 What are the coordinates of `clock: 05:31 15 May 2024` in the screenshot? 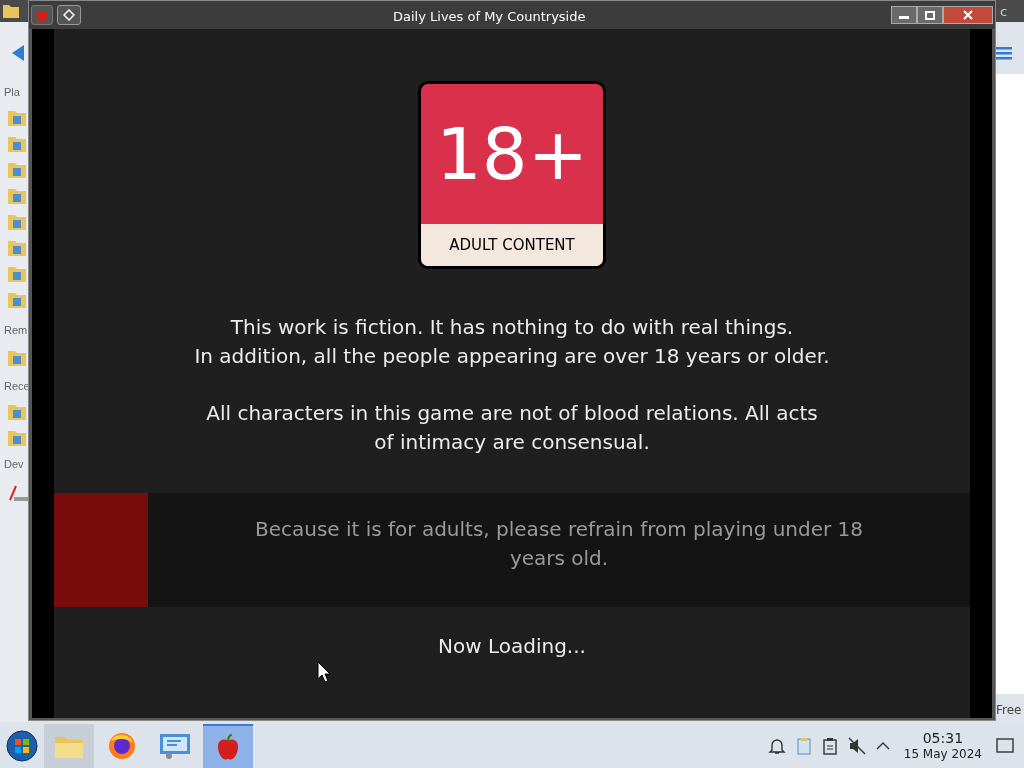 It's located at (942, 746).